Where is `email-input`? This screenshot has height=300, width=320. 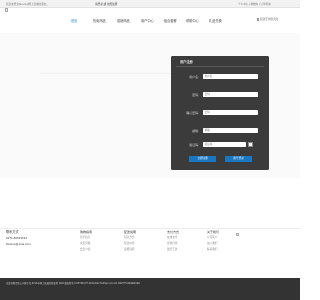
email-input is located at coordinates (230, 130).